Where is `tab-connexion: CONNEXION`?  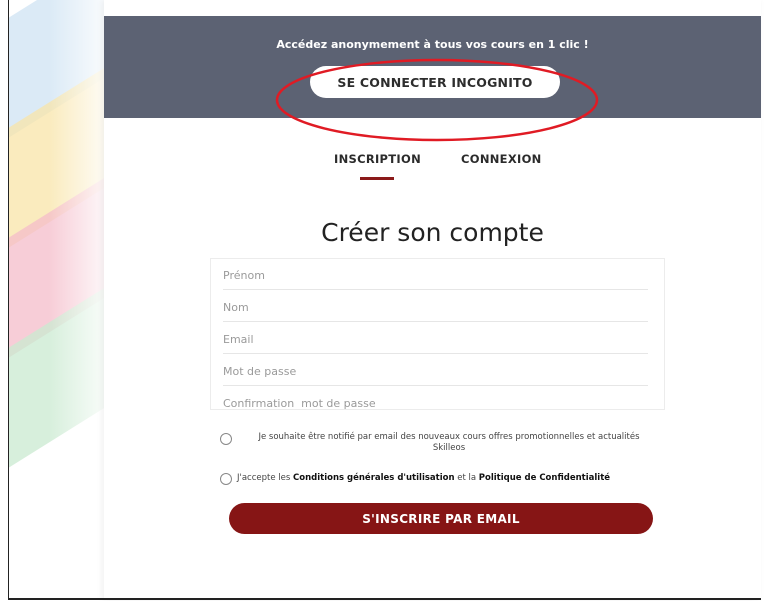
tab-connexion: CONNEXION is located at coordinates (501, 159).